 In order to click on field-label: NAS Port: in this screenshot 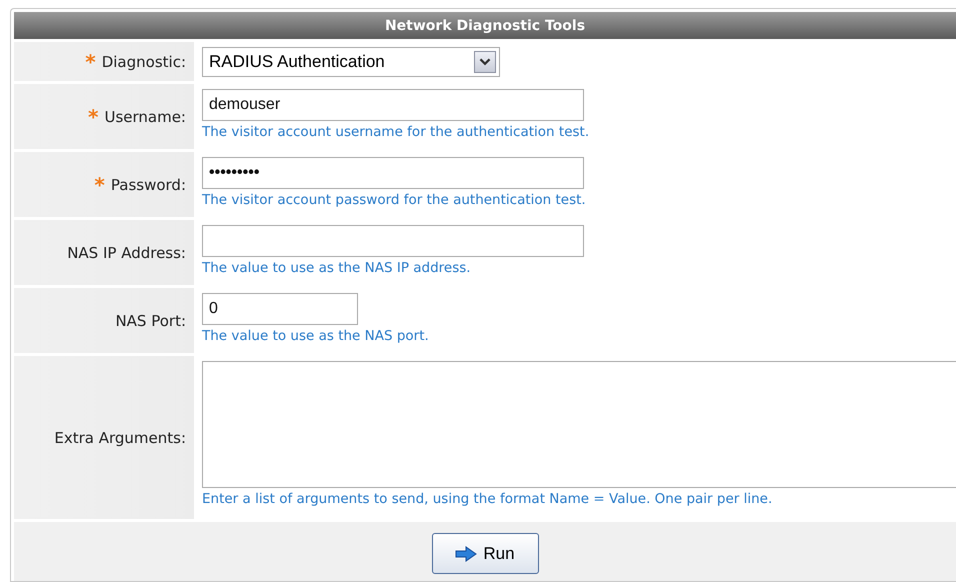, I will do `click(150, 321)`.